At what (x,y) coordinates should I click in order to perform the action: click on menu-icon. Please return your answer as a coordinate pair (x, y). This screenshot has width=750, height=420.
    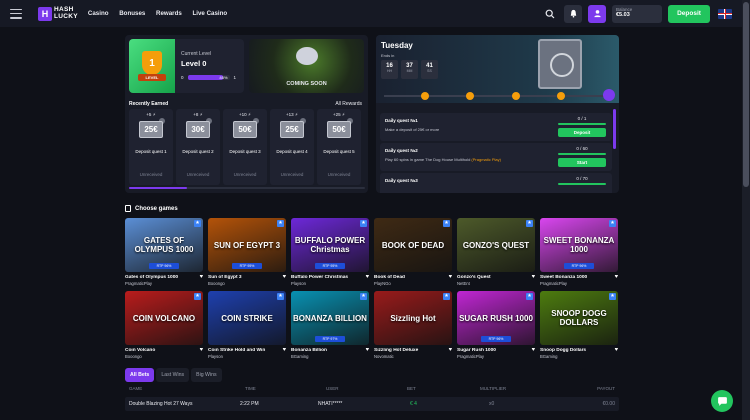
    Looking at the image, I should click on (16, 13).